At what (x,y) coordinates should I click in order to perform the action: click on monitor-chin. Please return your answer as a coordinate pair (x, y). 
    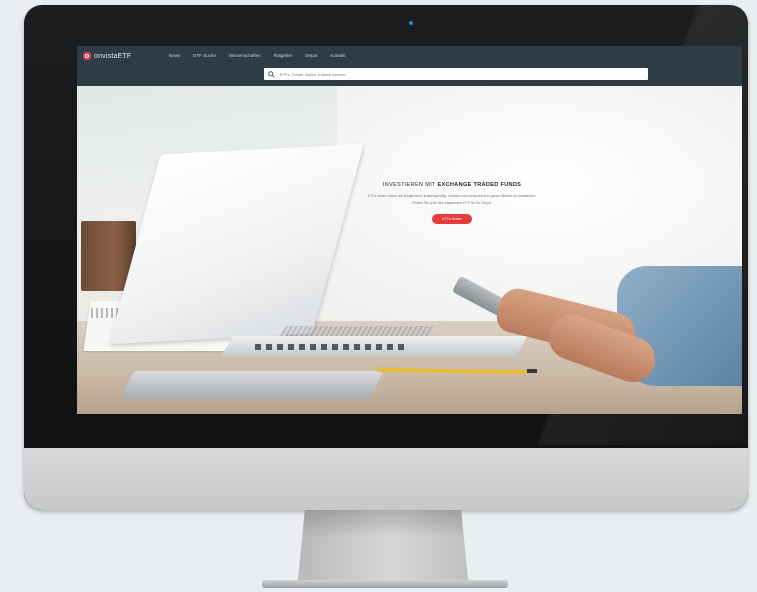
    Looking at the image, I should click on (386, 479).